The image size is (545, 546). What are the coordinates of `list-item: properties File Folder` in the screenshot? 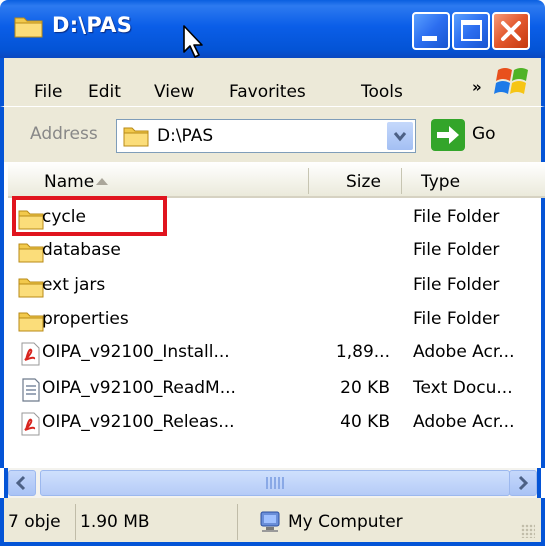 It's located at (276, 319).